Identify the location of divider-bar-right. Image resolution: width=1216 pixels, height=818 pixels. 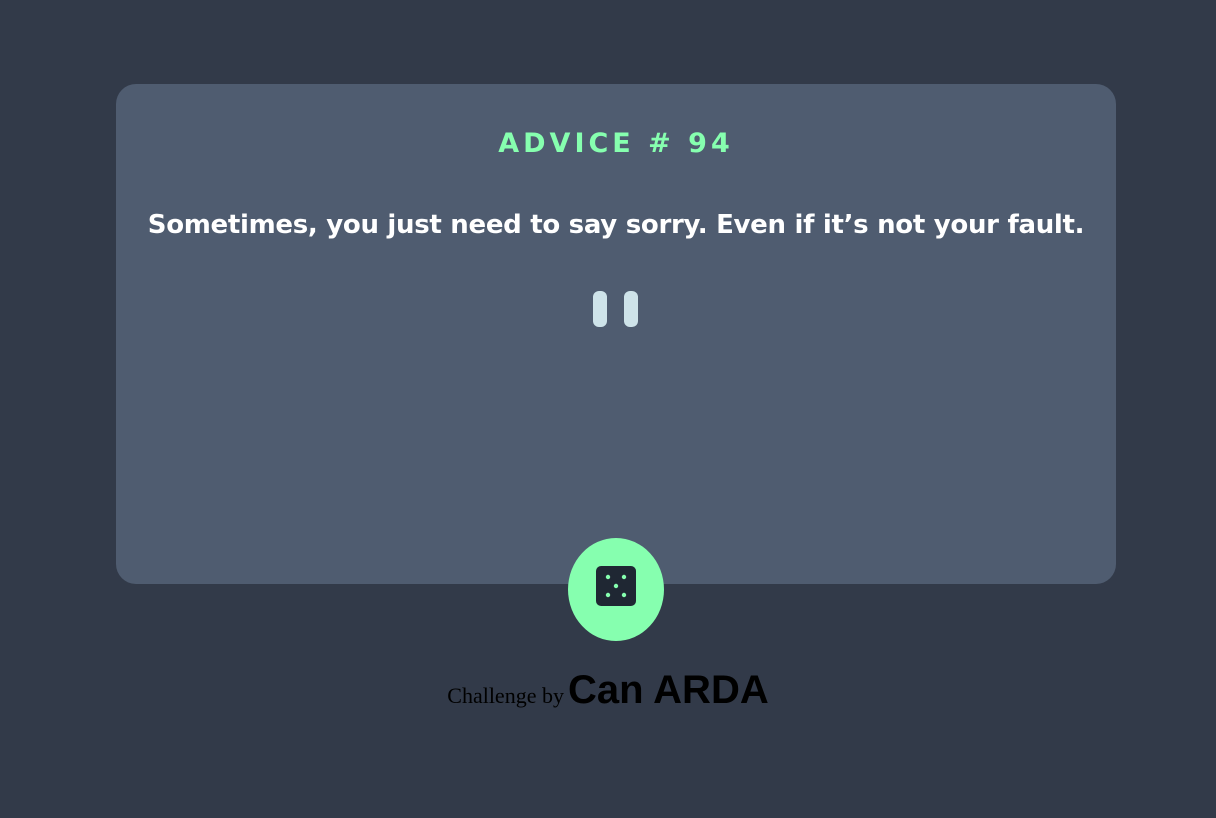
(631, 309).